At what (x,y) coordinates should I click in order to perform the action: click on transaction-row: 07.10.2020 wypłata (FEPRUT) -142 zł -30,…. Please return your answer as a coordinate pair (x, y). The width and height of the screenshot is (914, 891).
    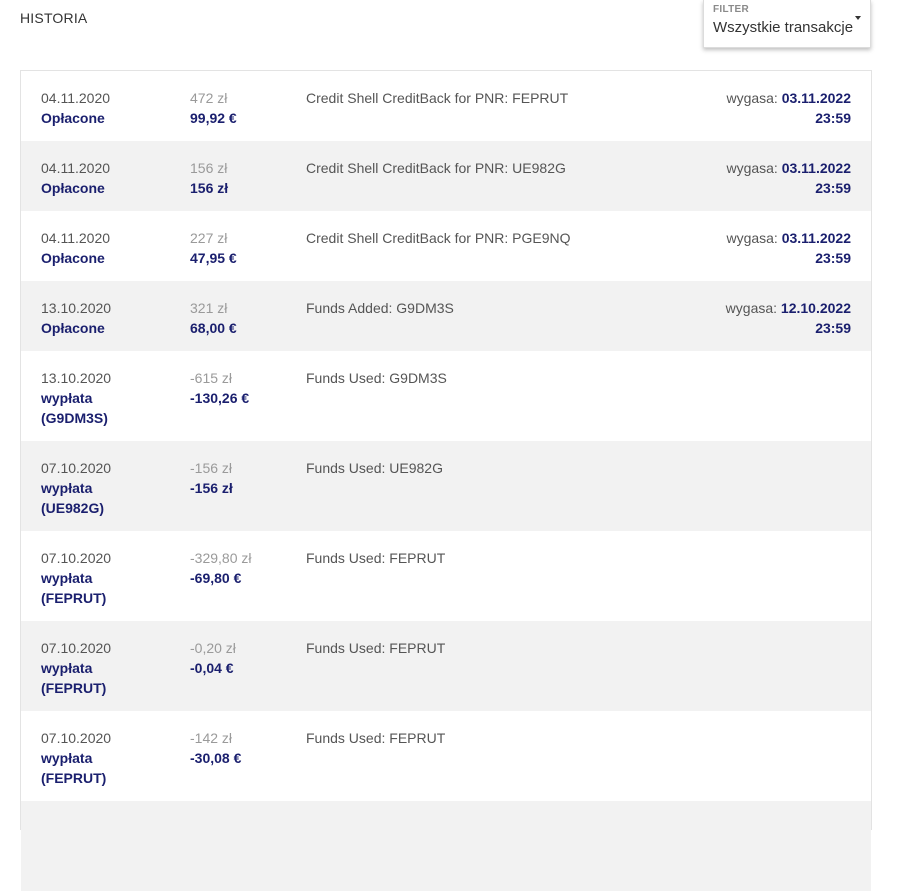
    Looking at the image, I should click on (446, 756).